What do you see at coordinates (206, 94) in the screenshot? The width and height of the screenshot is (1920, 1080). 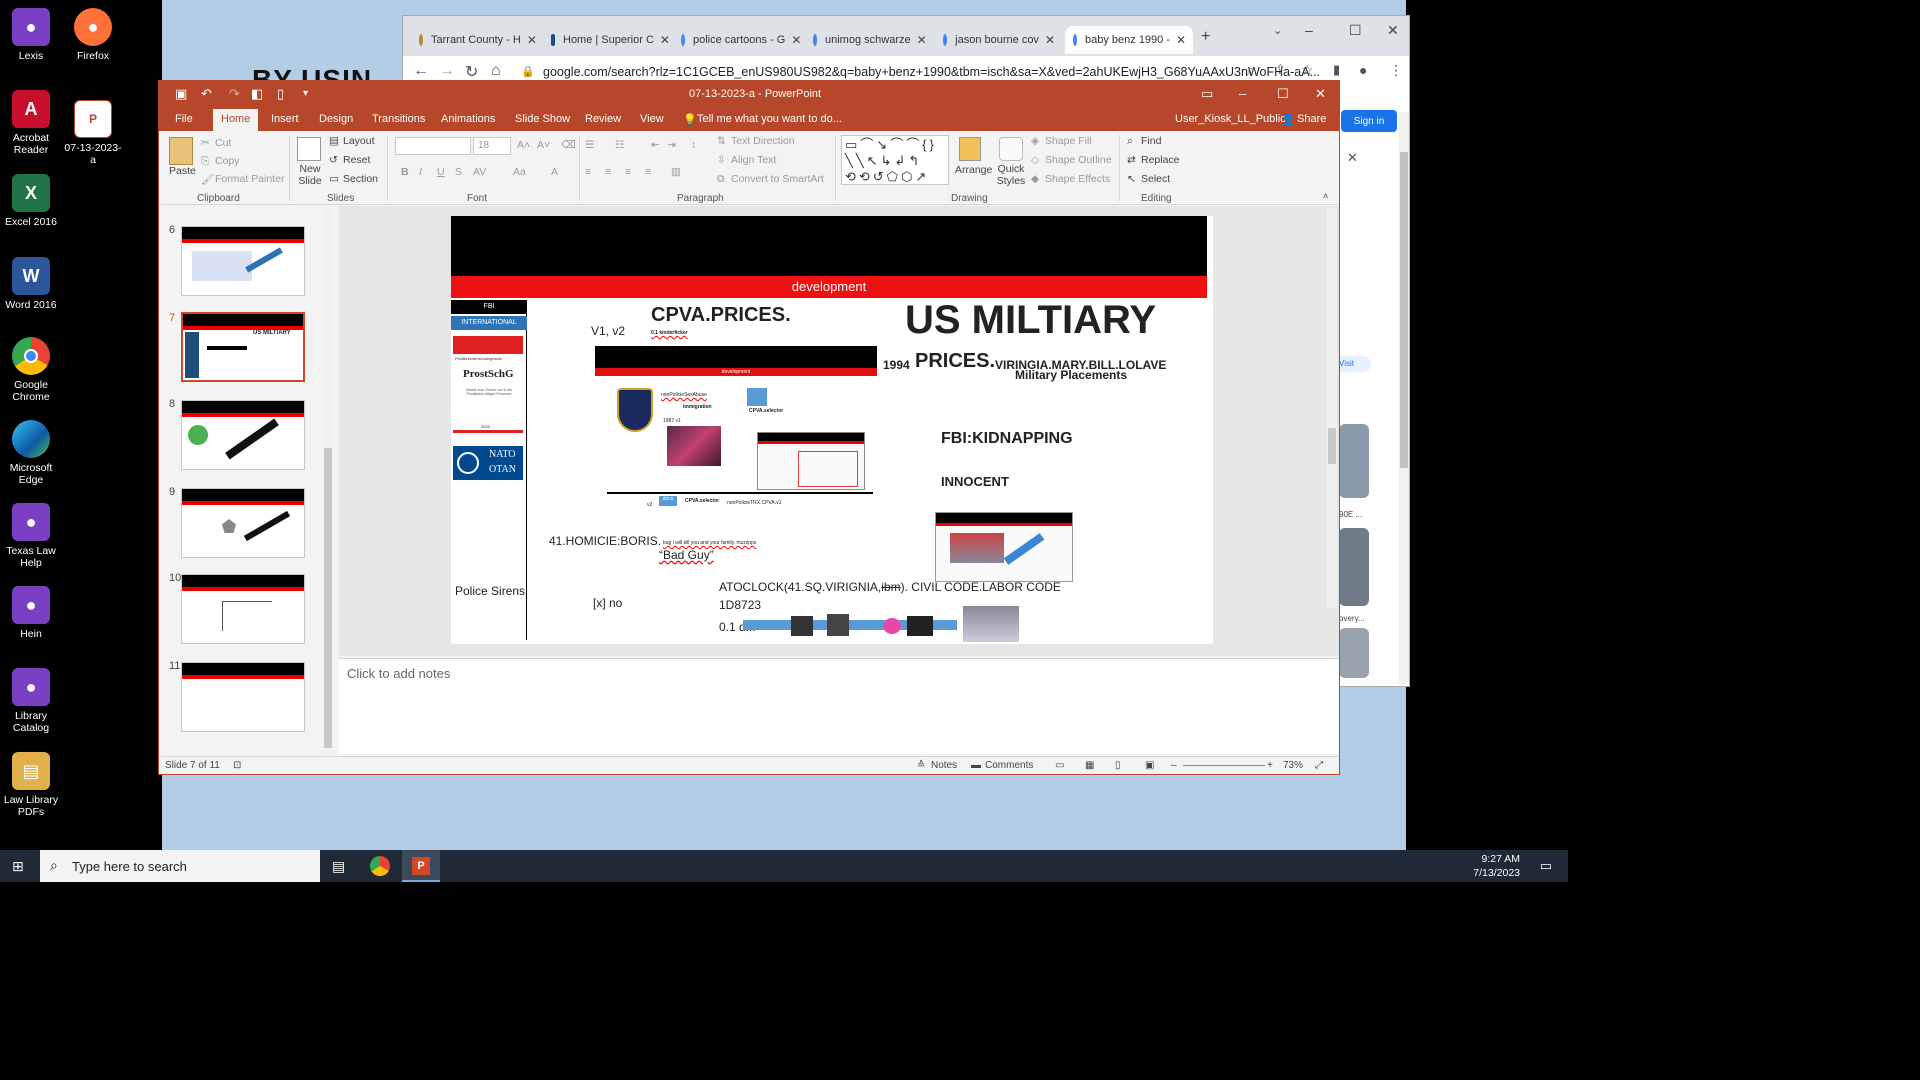 I see `undo-icon: ↶` at bounding box center [206, 94].